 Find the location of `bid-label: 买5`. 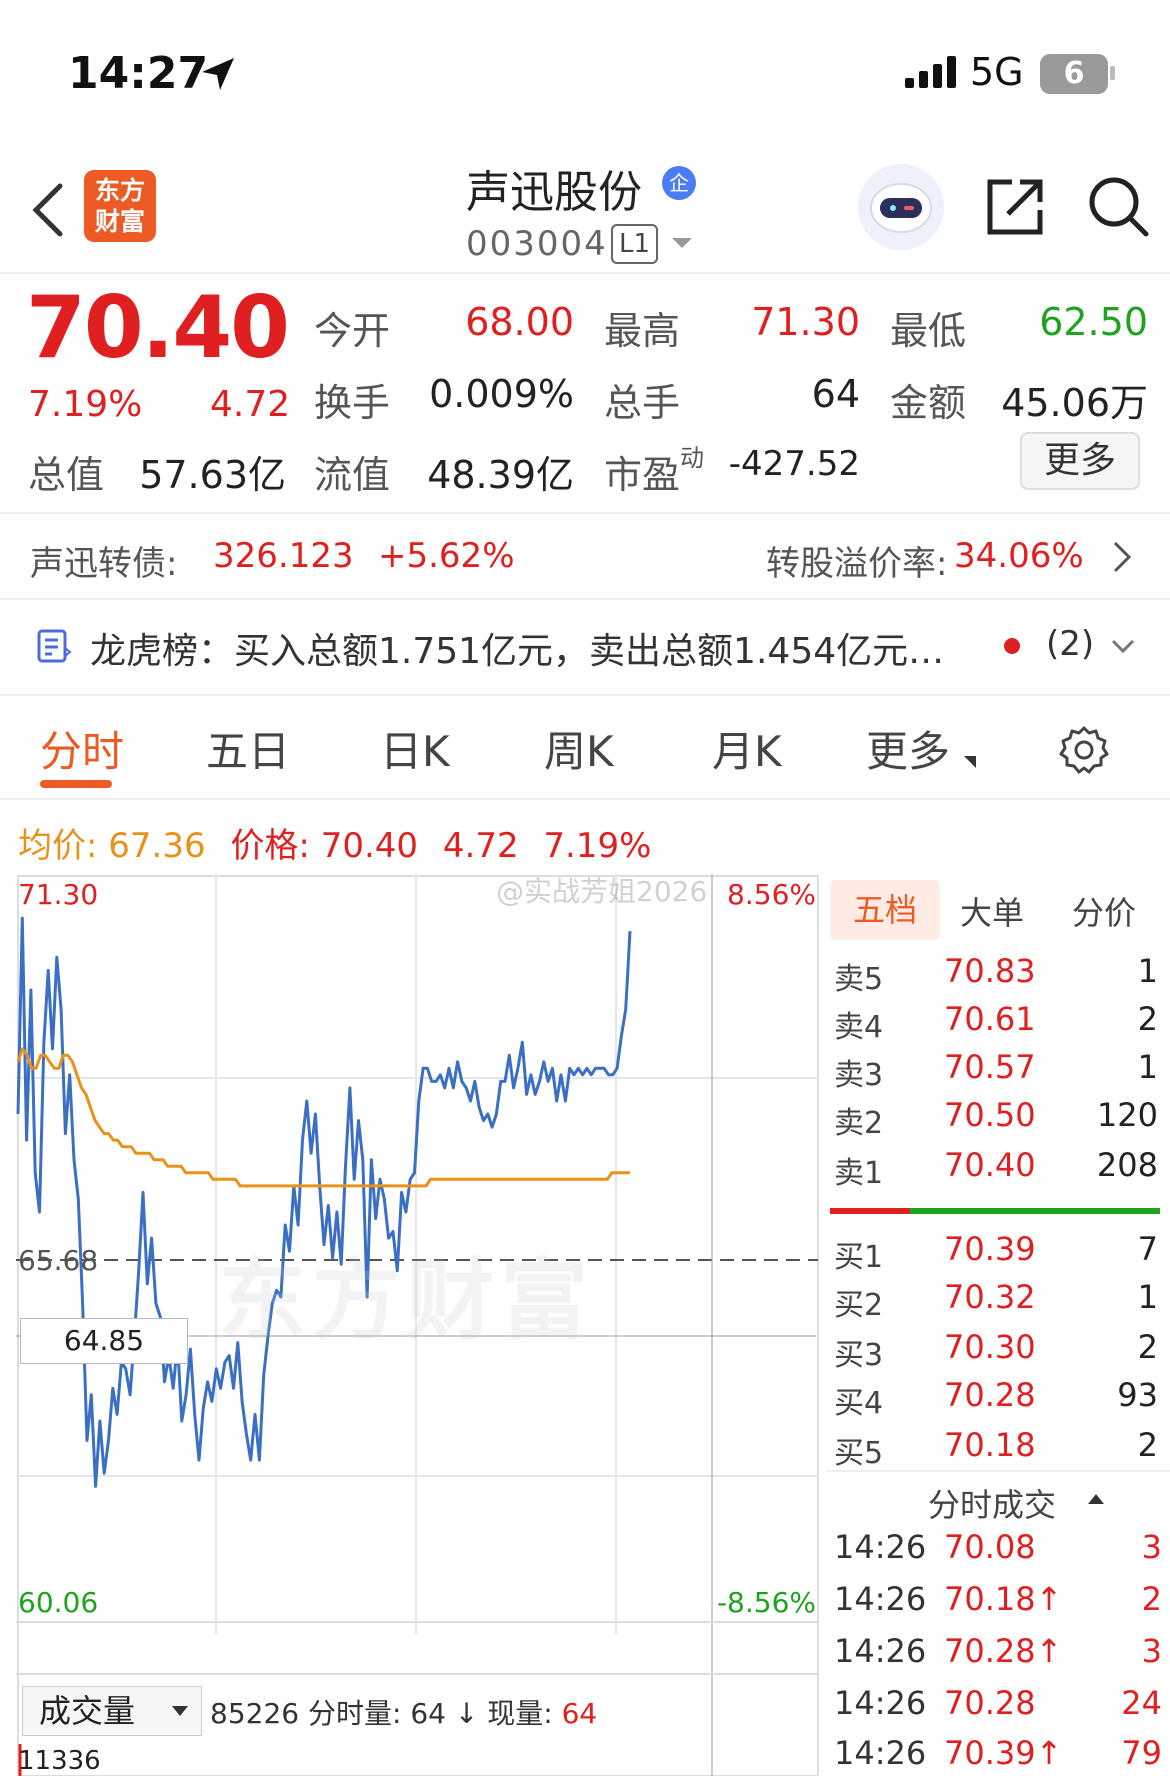

bid-label: 买5 is located at coordinates (859, 1453).